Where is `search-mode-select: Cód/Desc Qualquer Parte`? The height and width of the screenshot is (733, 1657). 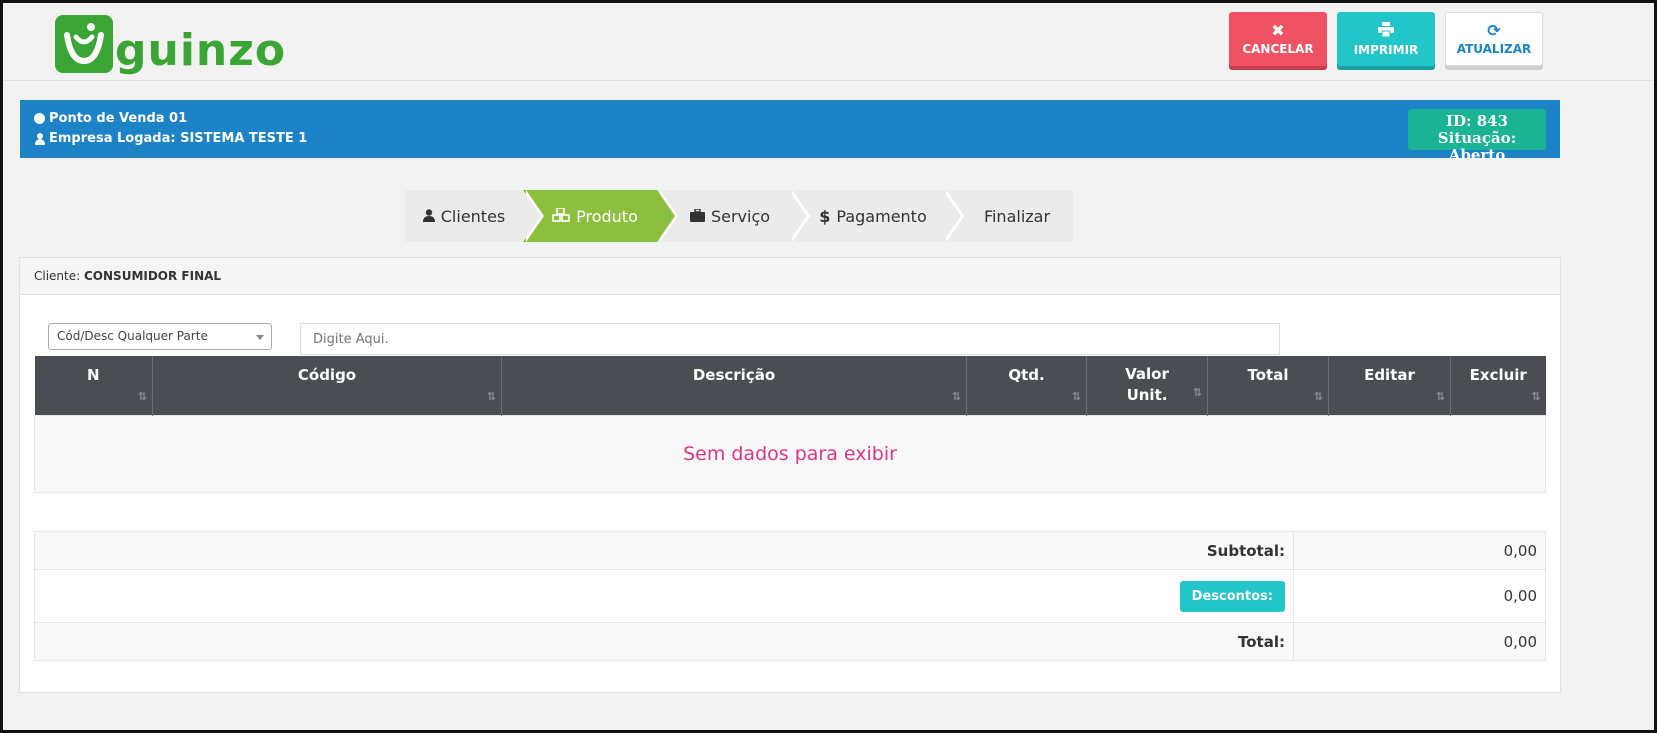
search-mode-select: Cód/Desc Qualquer Parte is located at coordinates (160, 336).